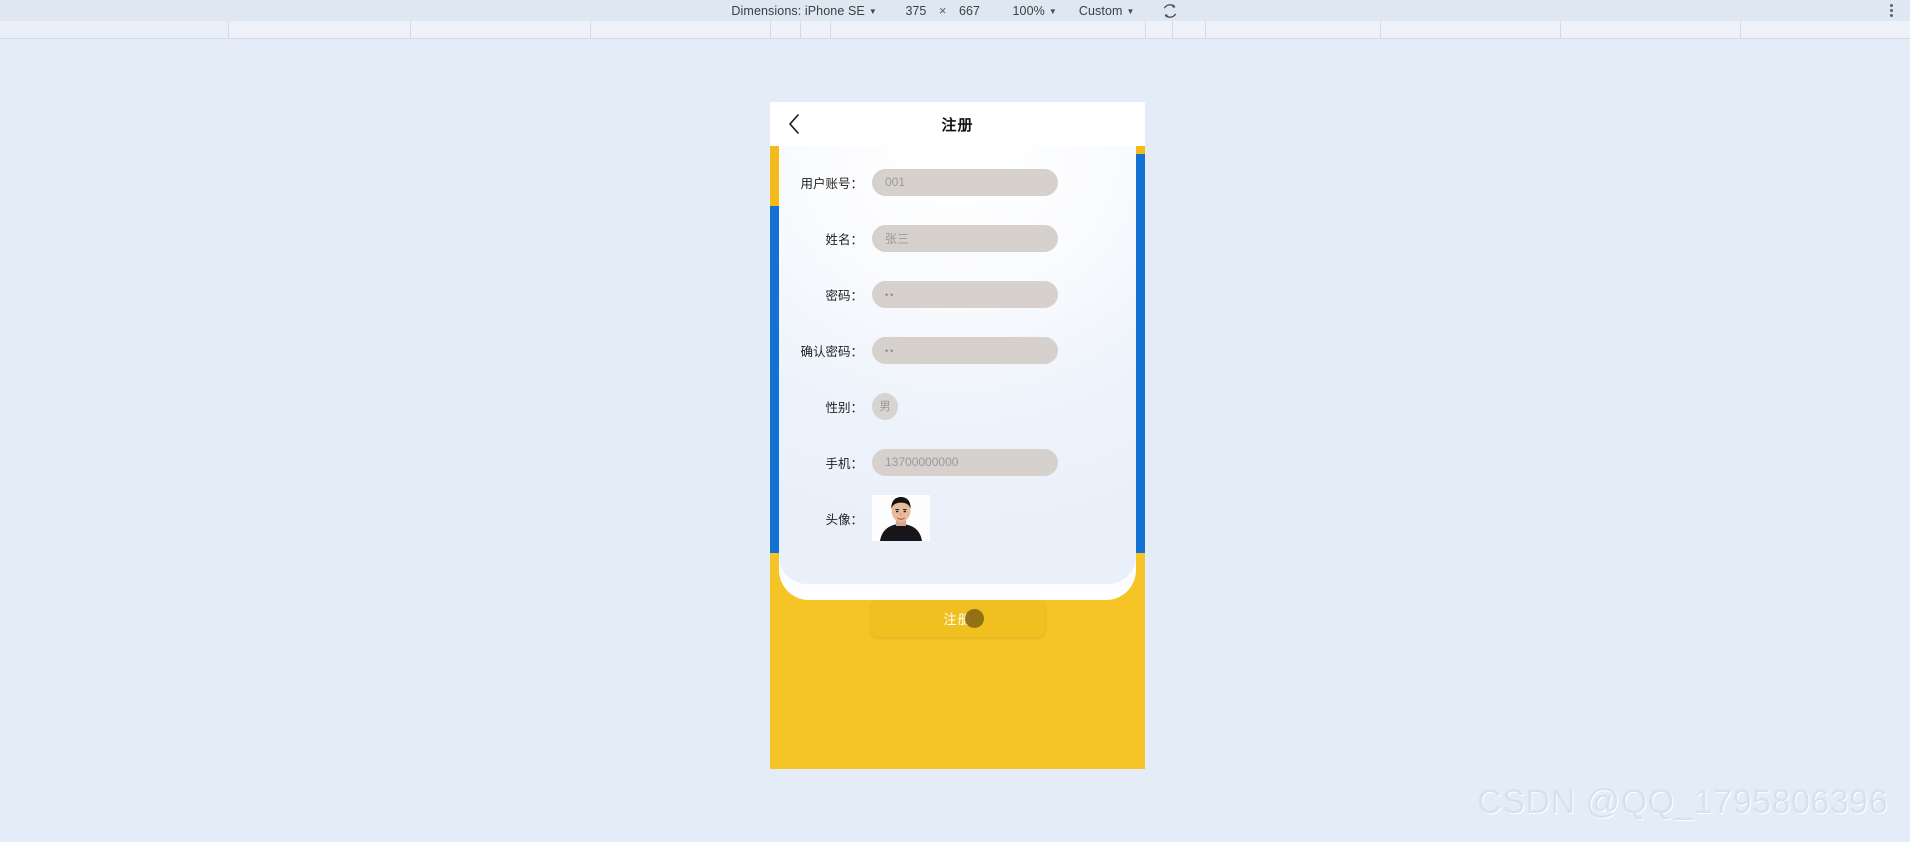  Describe the element at coordinates (1100, 10) in the screenshot. I see `throttling-label: Custom` at that location.